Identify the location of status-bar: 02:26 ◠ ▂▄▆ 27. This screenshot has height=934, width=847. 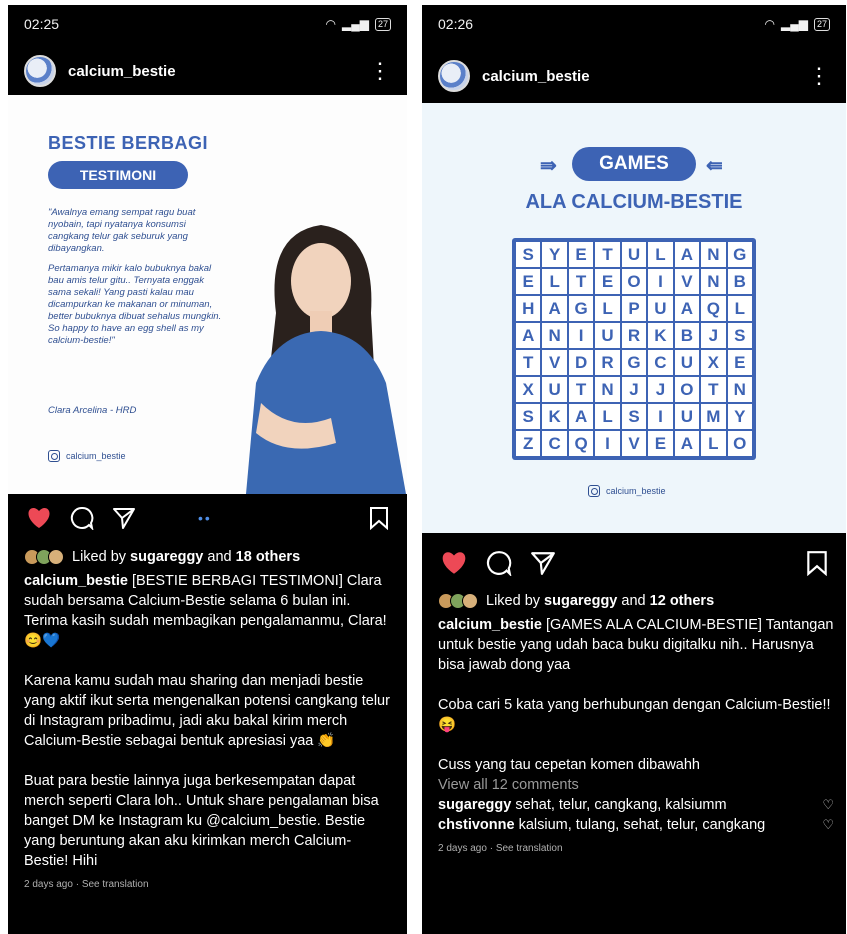
(634, 24).